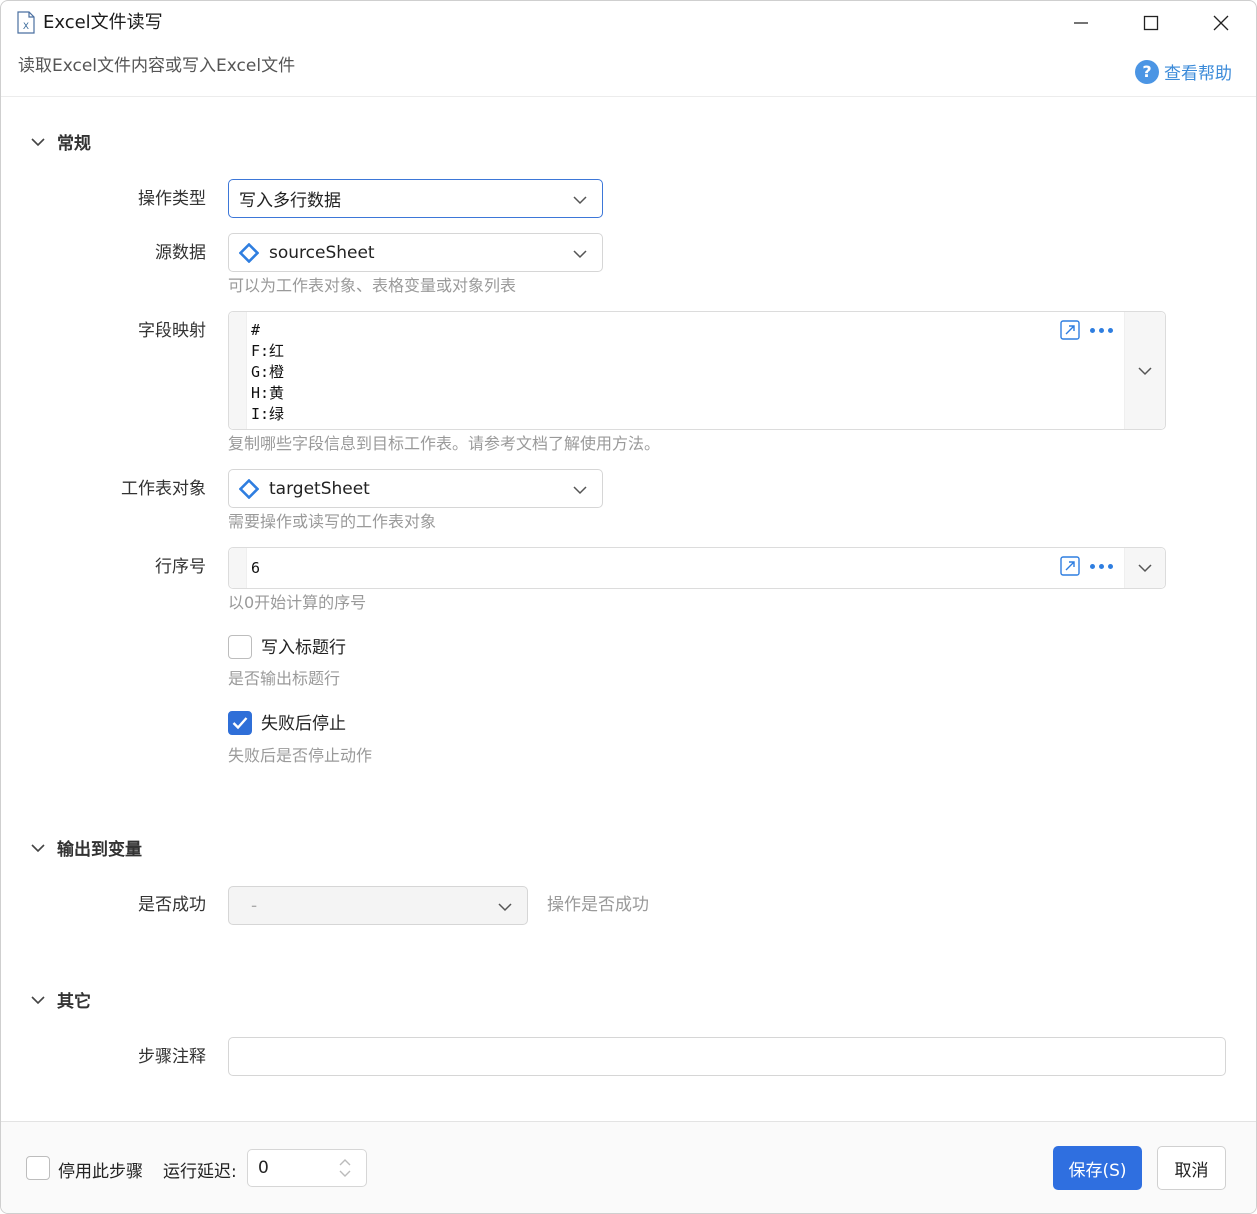 The width and height of the screenshot is (1257, 1214). Describe the element at coordinates (172, 1057) in the screenshot. I see `step-note-label: 步骤注释` at that location.